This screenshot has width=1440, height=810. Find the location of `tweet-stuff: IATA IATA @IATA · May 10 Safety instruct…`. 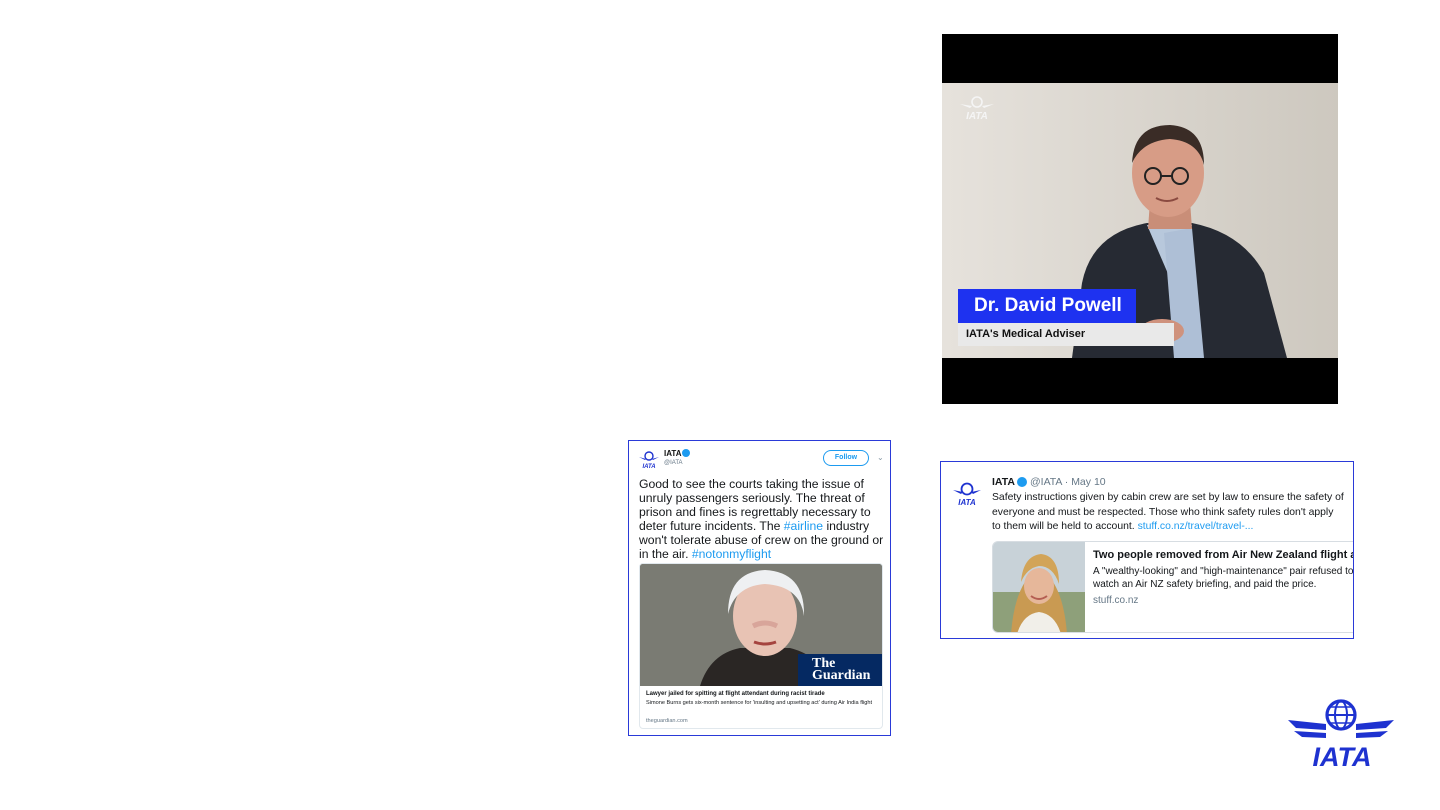

tweet-stuff: IATA IATA @IATA · May 10 Safety instruct… is located at coordinates (1147, 550).